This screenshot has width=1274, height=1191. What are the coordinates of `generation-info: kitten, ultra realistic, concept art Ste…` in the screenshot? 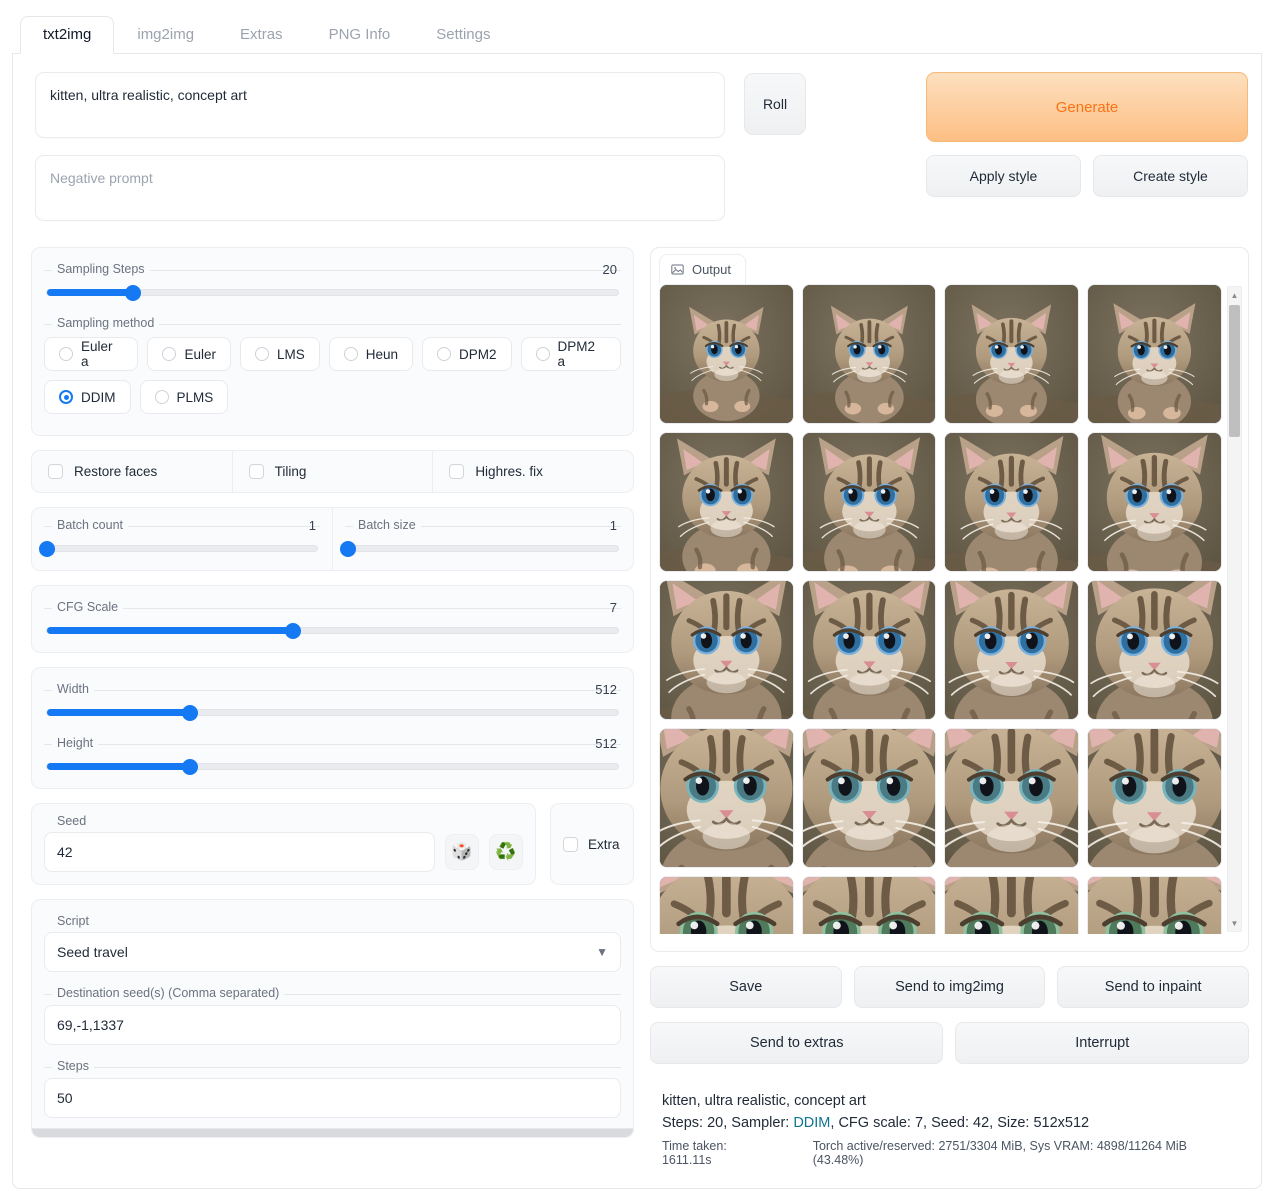 It's located at (949, 1129).